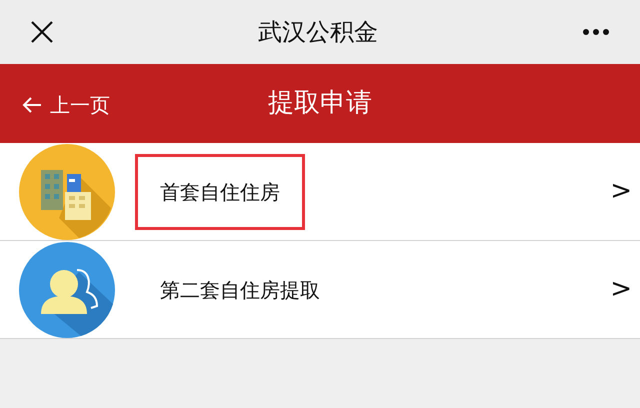 Image resolution: width=640 pixels, height=408 pixels. I want to click on page-title: 提取申请, so click(320, 103).